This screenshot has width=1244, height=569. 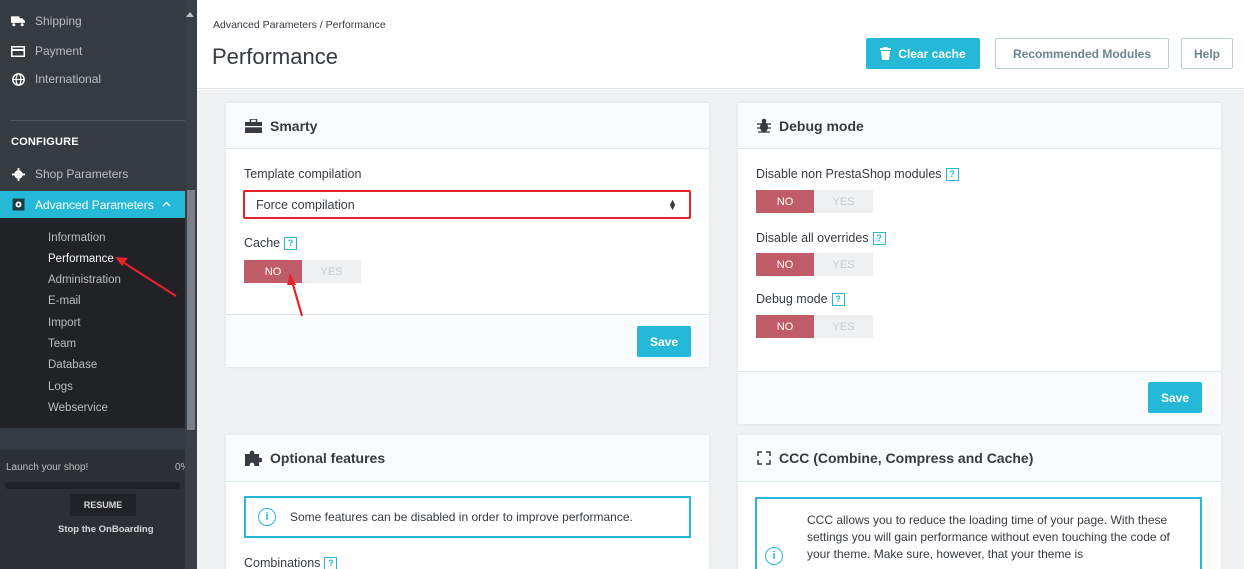 I want to click on disable-non-prestashop-label: Disable non PrestaShop modules ?, so click(x=857, y=174).